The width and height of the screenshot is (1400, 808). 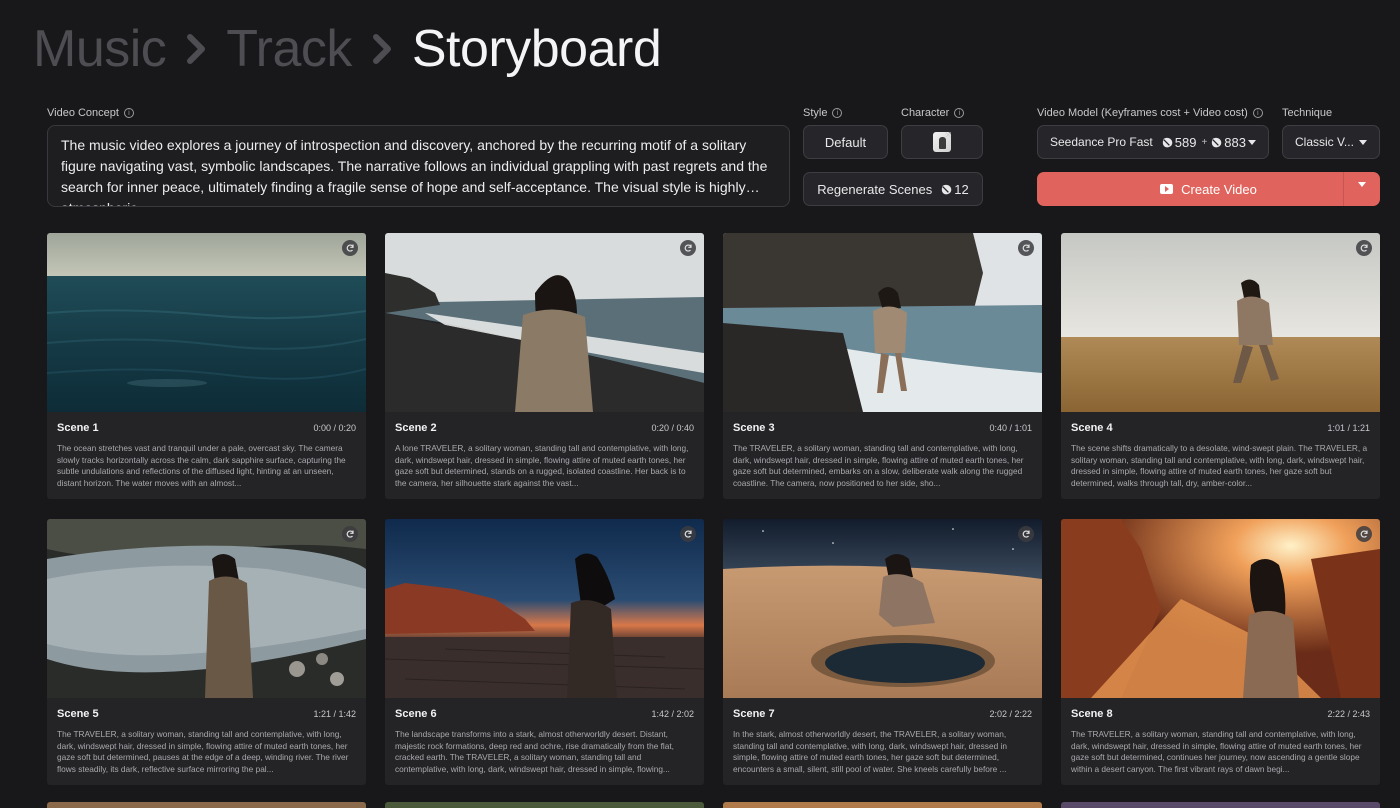 I want to click on create-video-button: Create Video, so click(x=1208, y=189).